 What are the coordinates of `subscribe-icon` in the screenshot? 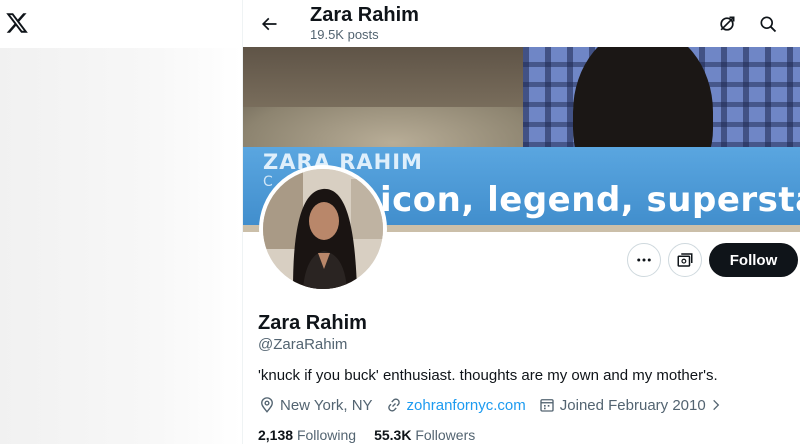 It's located at (685, 260).